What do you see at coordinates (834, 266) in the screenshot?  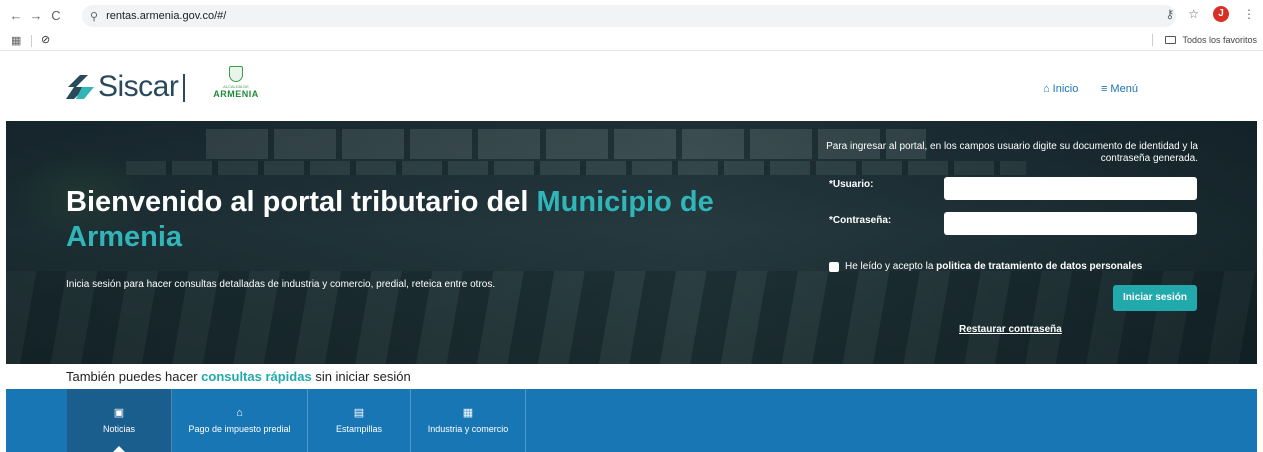 I see `consent-checkbox` at bounding box center [834, 266].